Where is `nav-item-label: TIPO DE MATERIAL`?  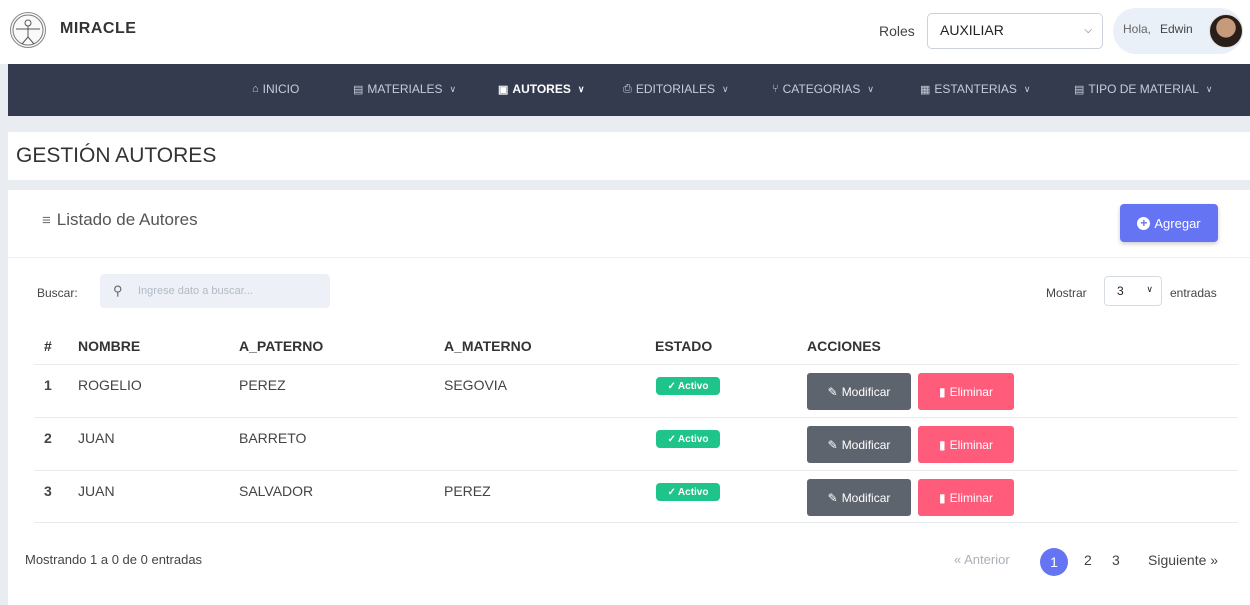
nav-item-label: TIPO DE MATERIAL is located at coordinates (1143, 89).